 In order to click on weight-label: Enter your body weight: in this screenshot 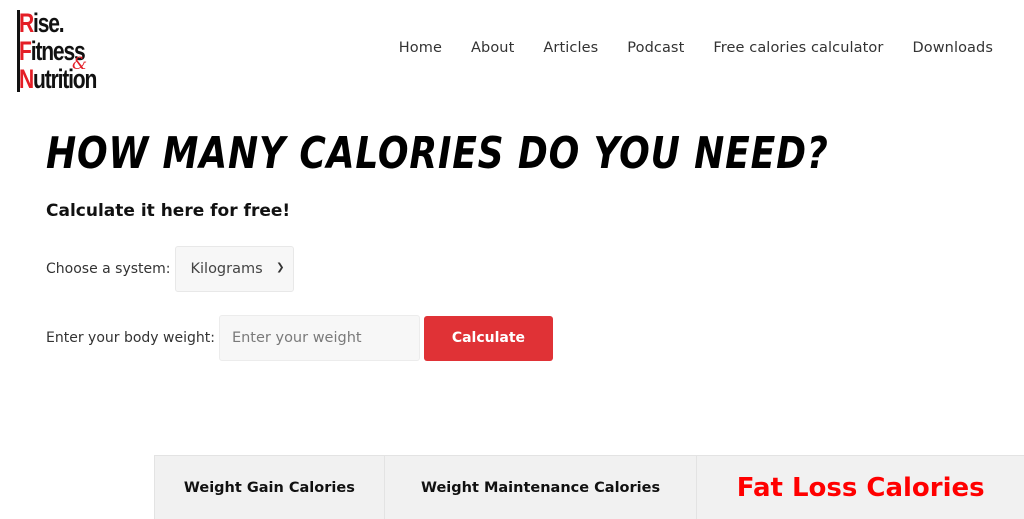, I will do `click(130, 338)`.